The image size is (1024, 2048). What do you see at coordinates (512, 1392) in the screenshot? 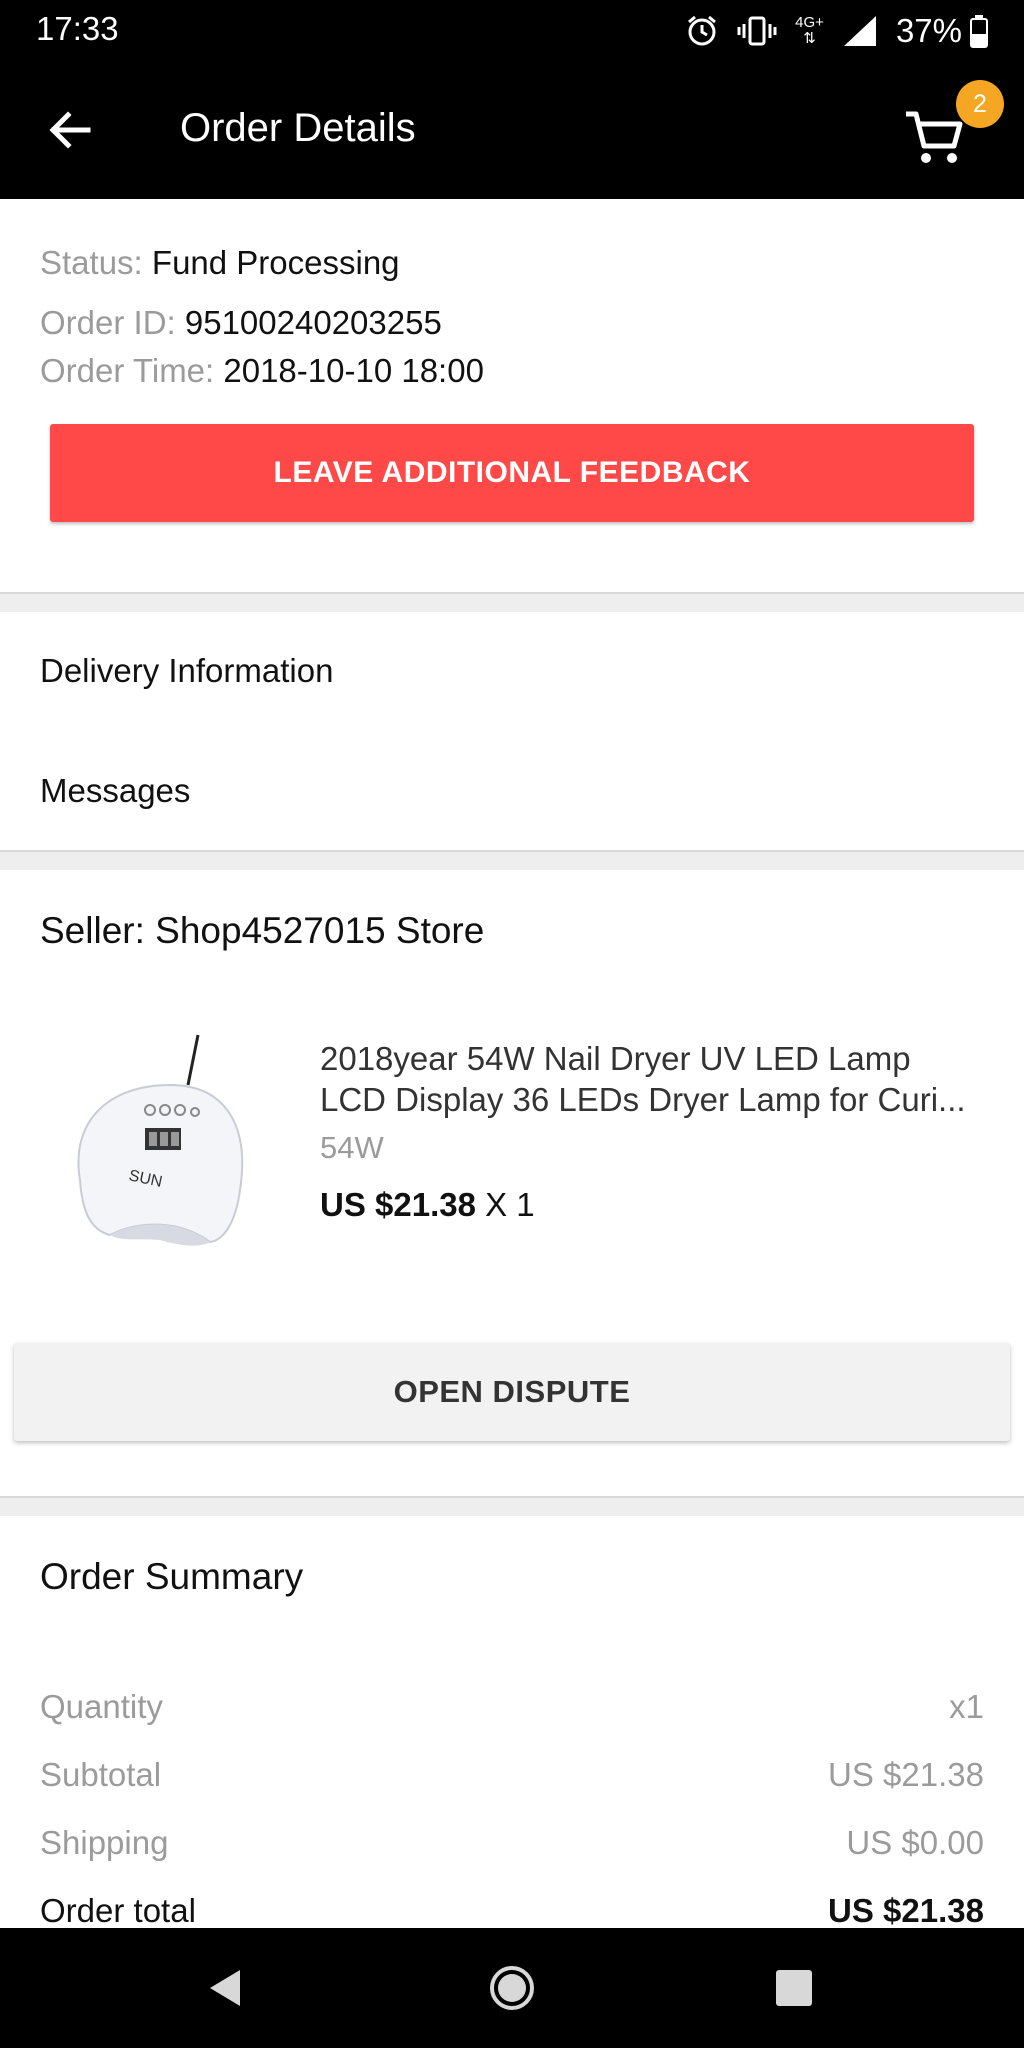
I see `open-dispute-button: OPEN DISPUTE` at bounding box center [512, 1392].